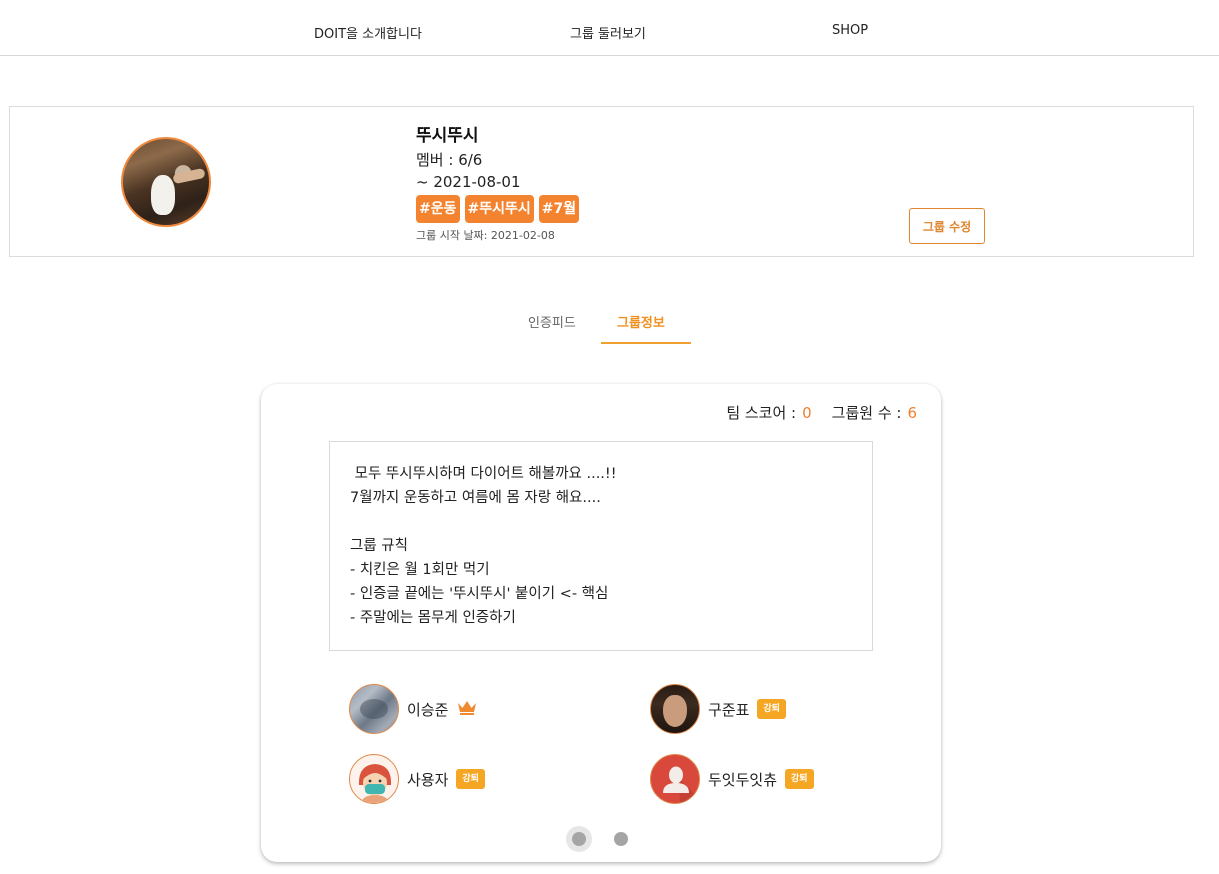 This screenshot has width=1219, height=874. I want to click on top-navigation: DOIT을 소개합니다 그룹 둘러보기 SHOP, so click(609, 28).